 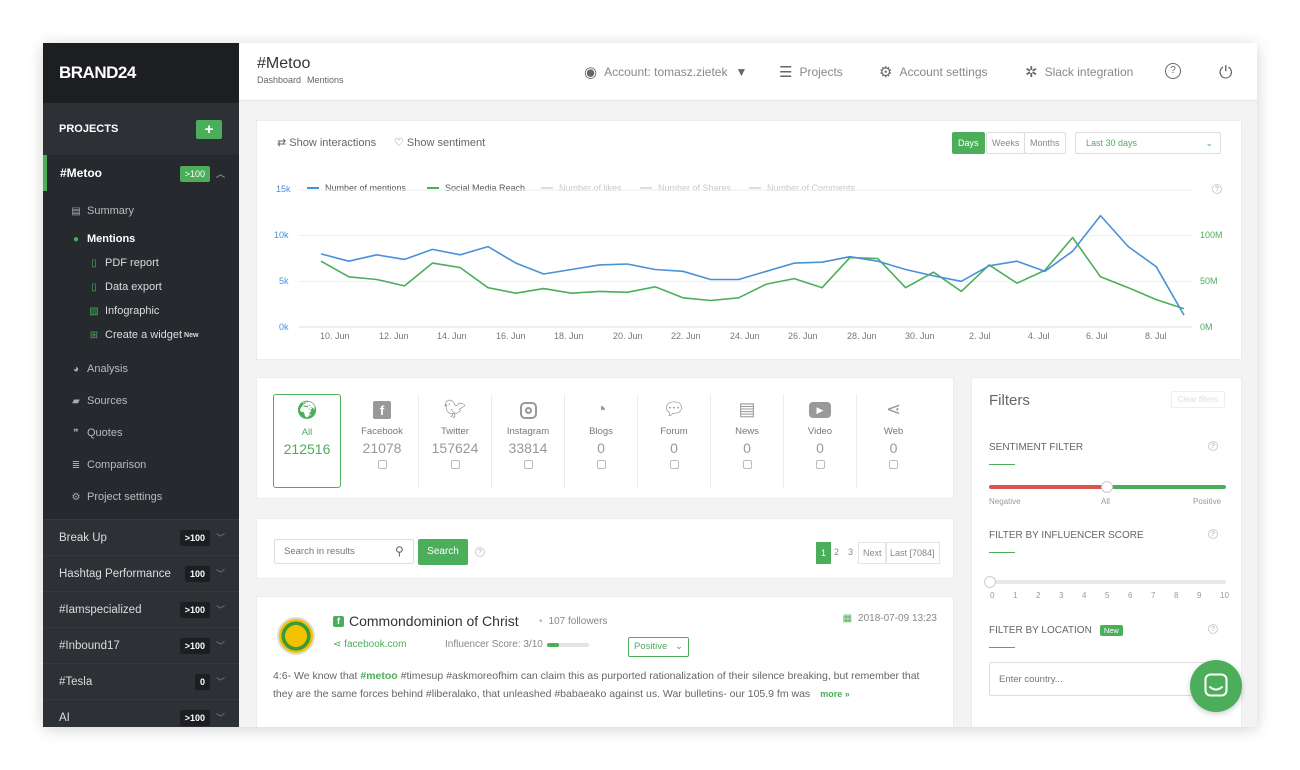 I want to click on channel-instagram: Instagram 33814, so click(x=528, y=441).